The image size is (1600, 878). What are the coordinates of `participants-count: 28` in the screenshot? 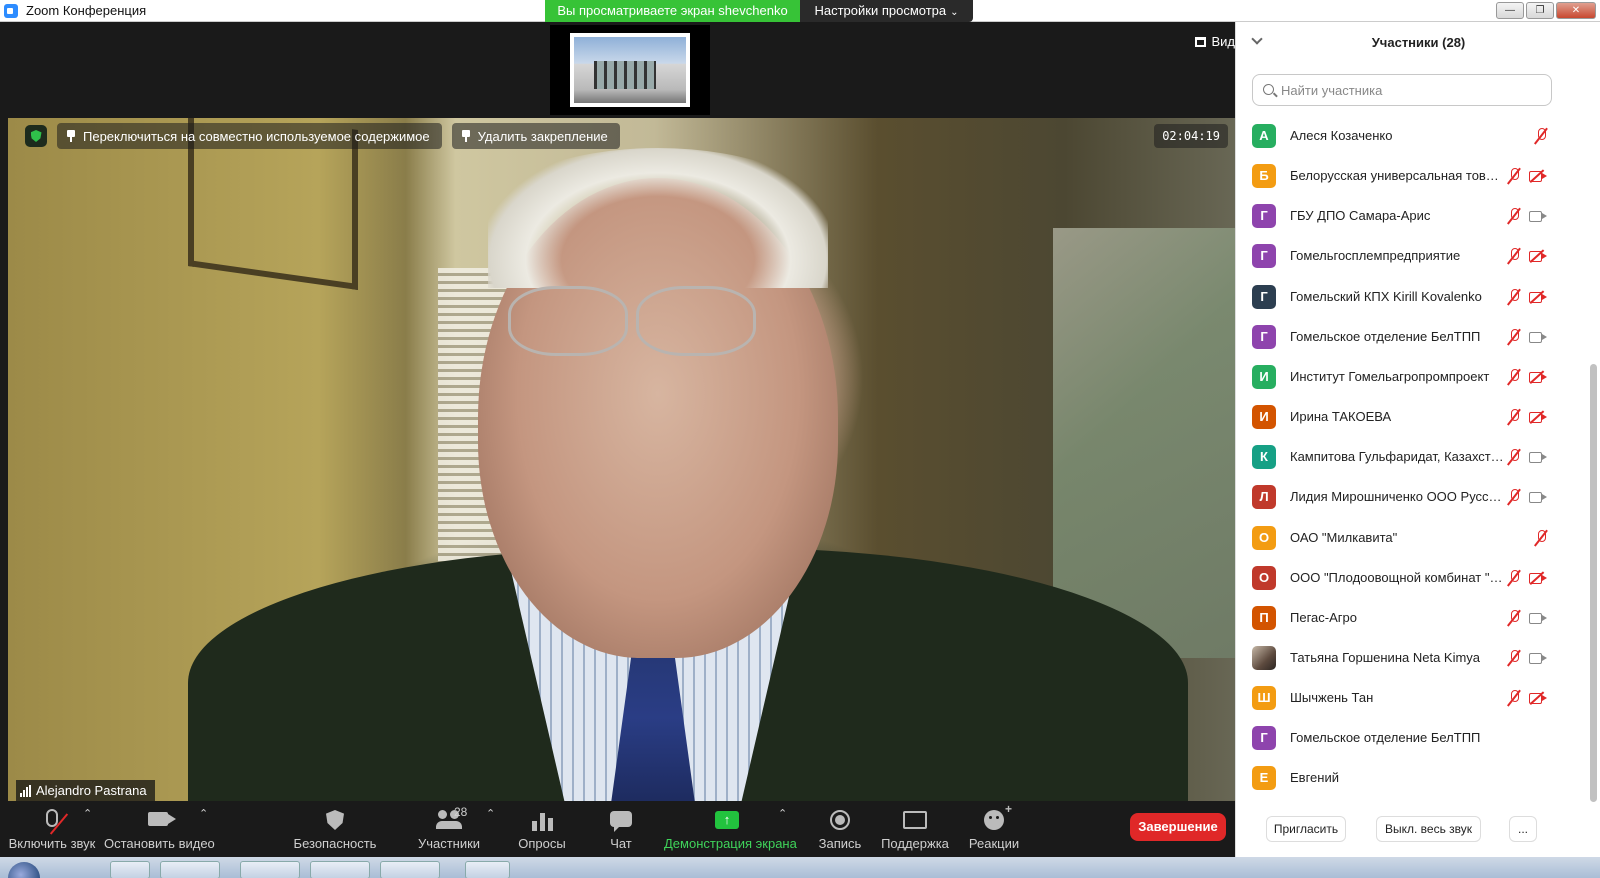 It's located at (461, 812).